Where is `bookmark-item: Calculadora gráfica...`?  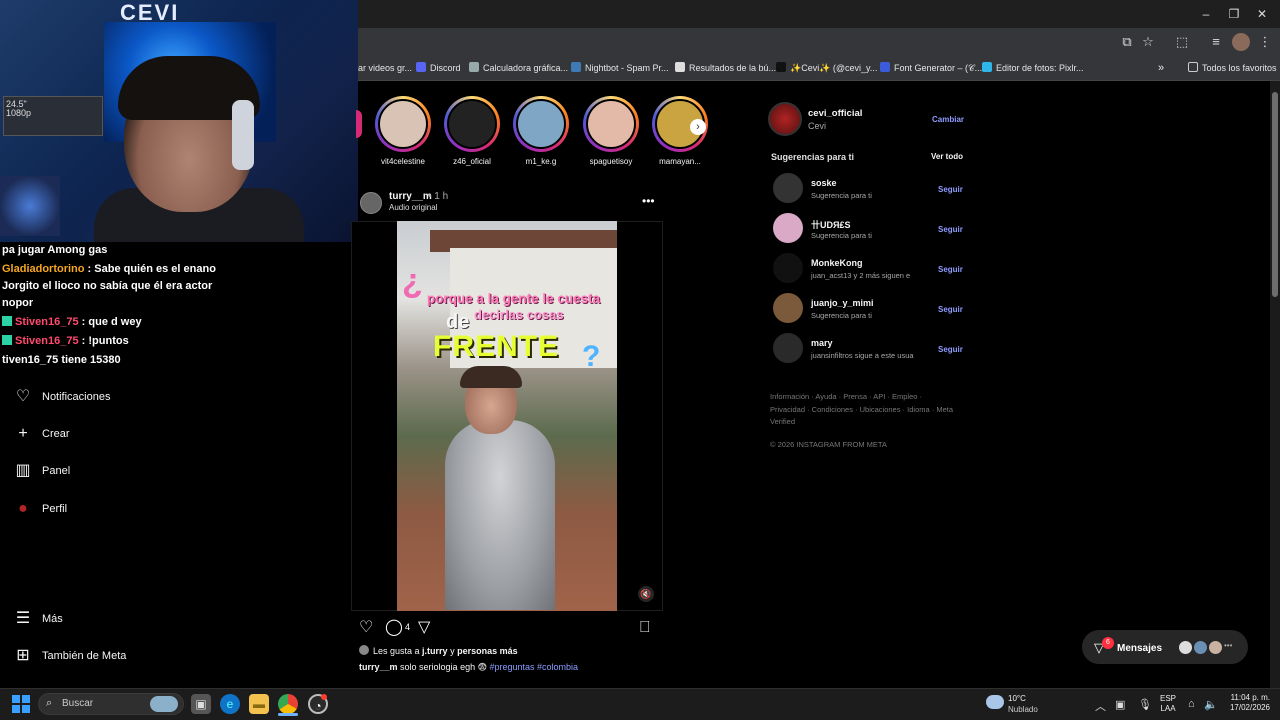 bookmark-item: Calculadora gráfica... is located at coordinates (518, 68).